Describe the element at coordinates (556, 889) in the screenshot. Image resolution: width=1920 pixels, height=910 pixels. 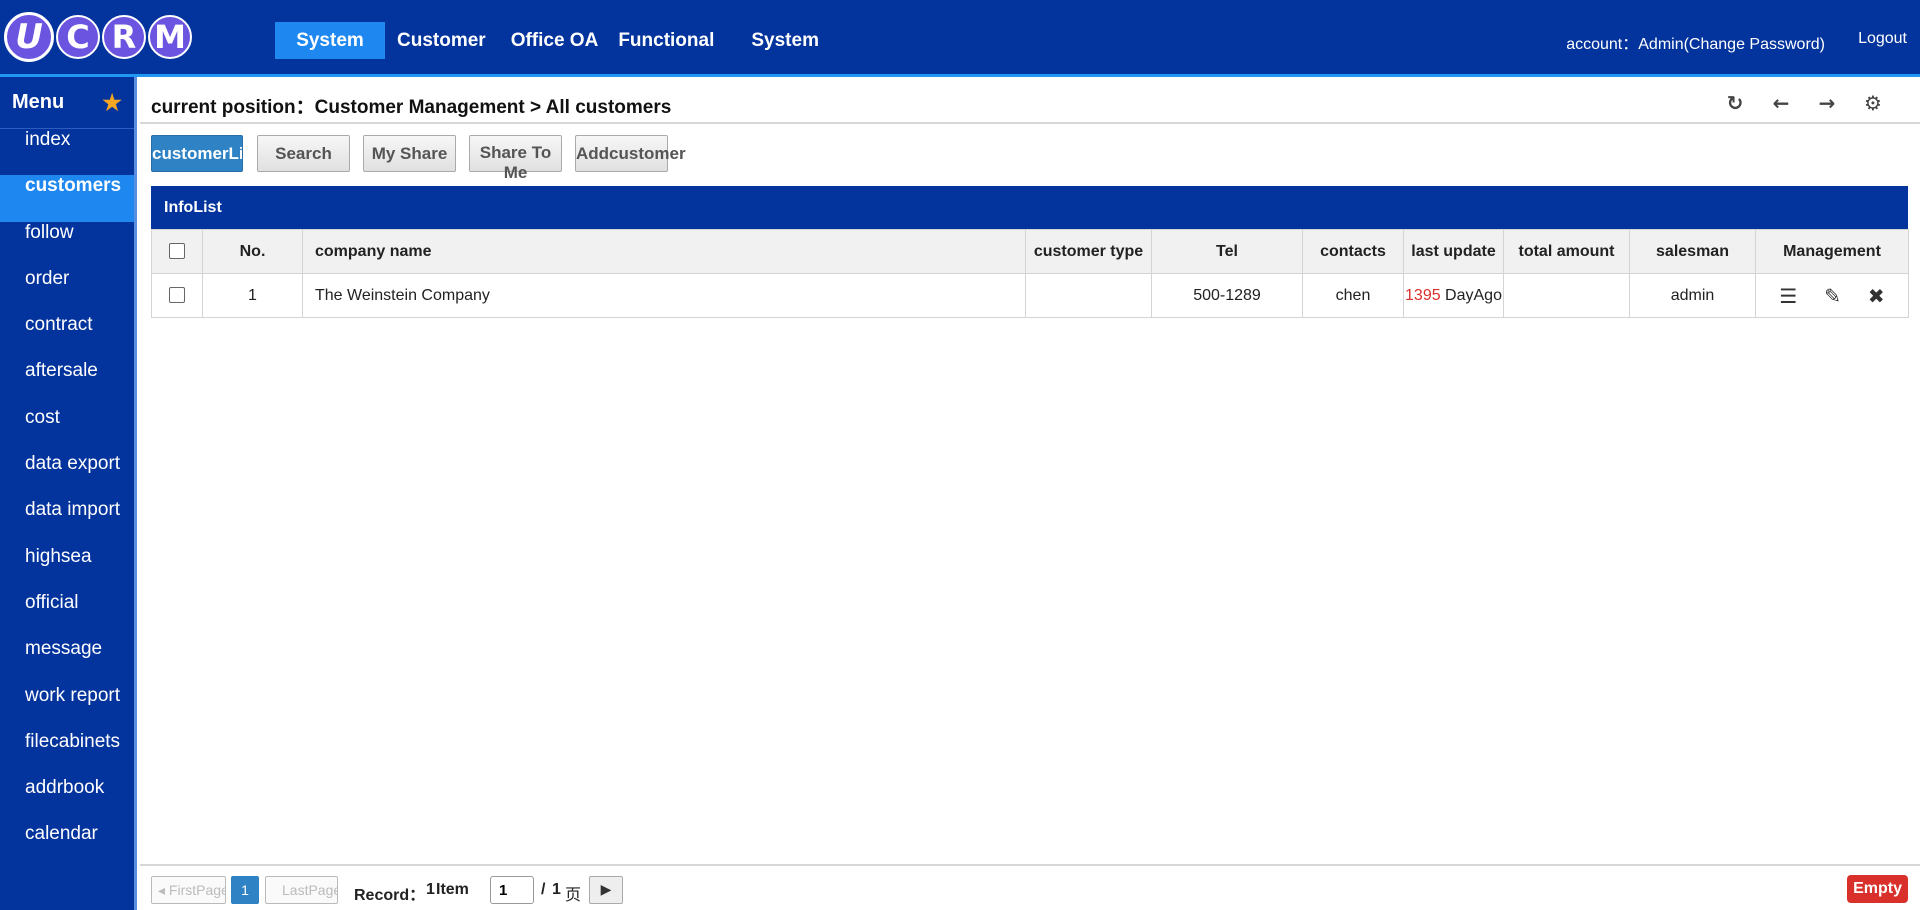
I see `total-pages: 1` at that location.